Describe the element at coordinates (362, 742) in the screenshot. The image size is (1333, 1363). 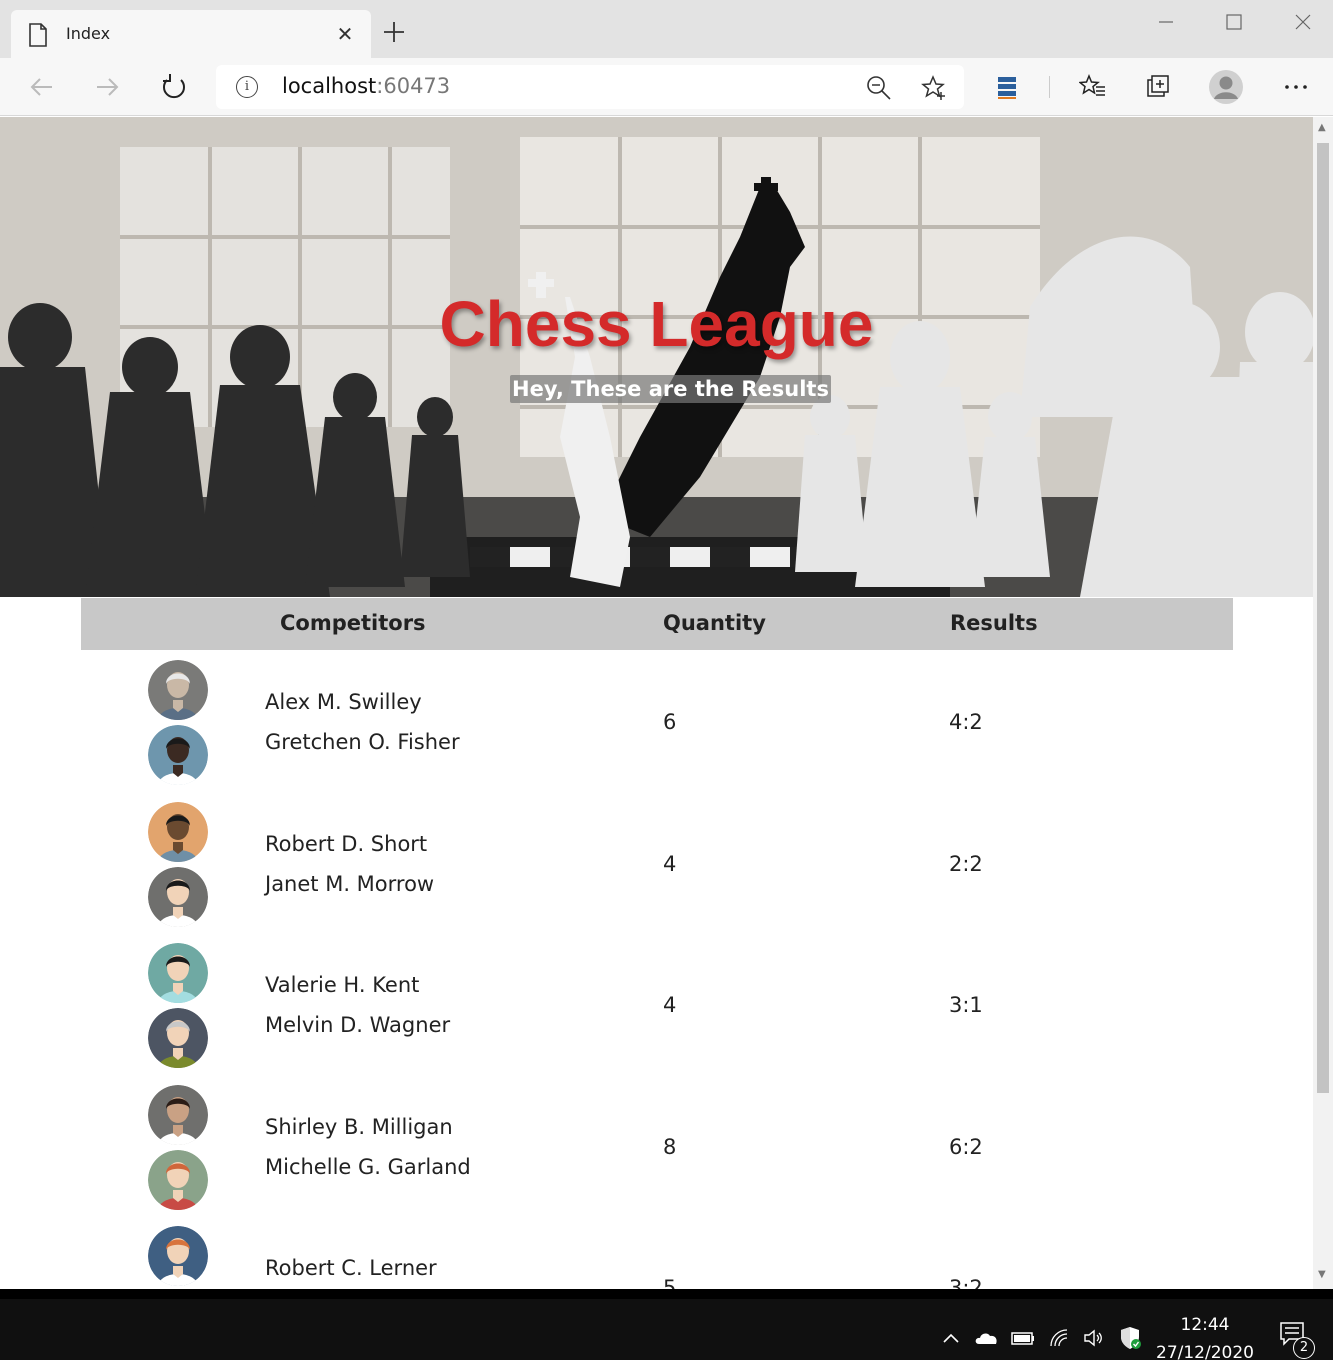
I see `competitor-name: Gretchen O. Fisher` at that location.